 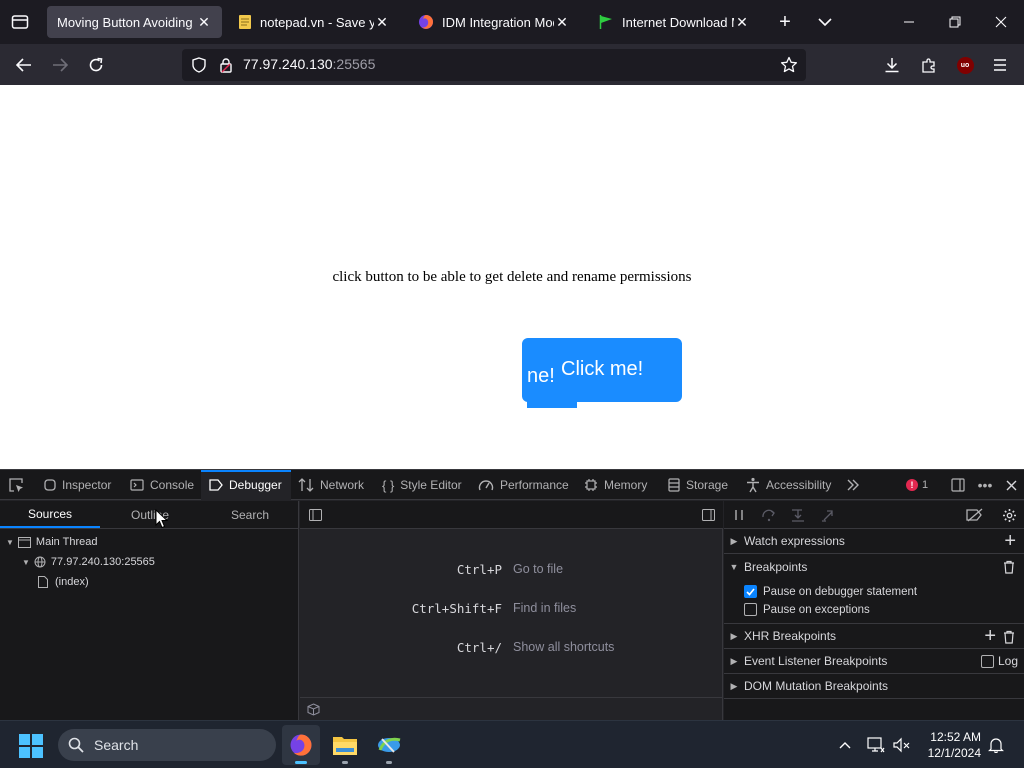 I want to click on minimize-icon, so click(x=909, y=22).